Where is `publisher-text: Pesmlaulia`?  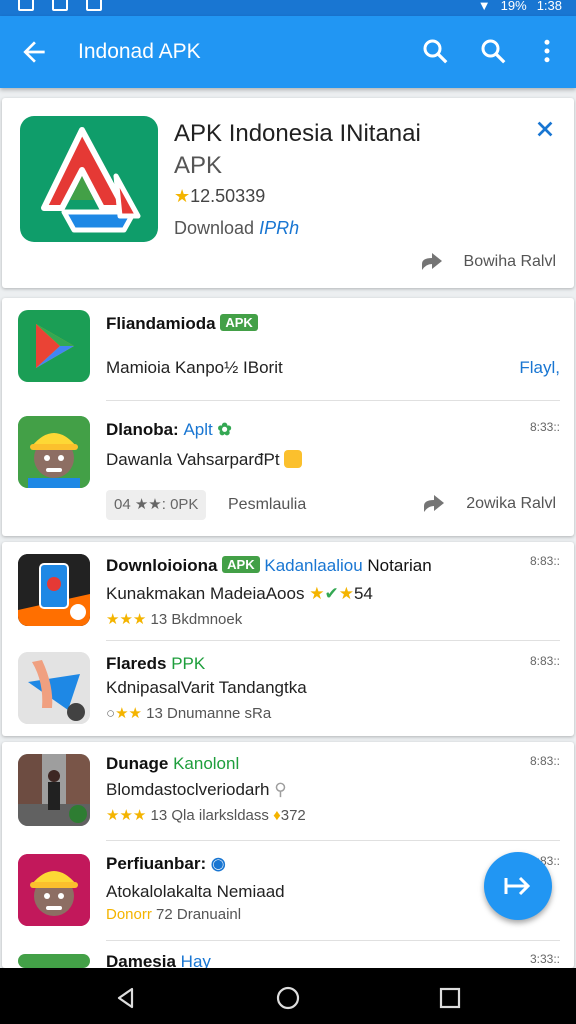 publisher-text: Pesmlaulia is located at coordinates (267, 504).